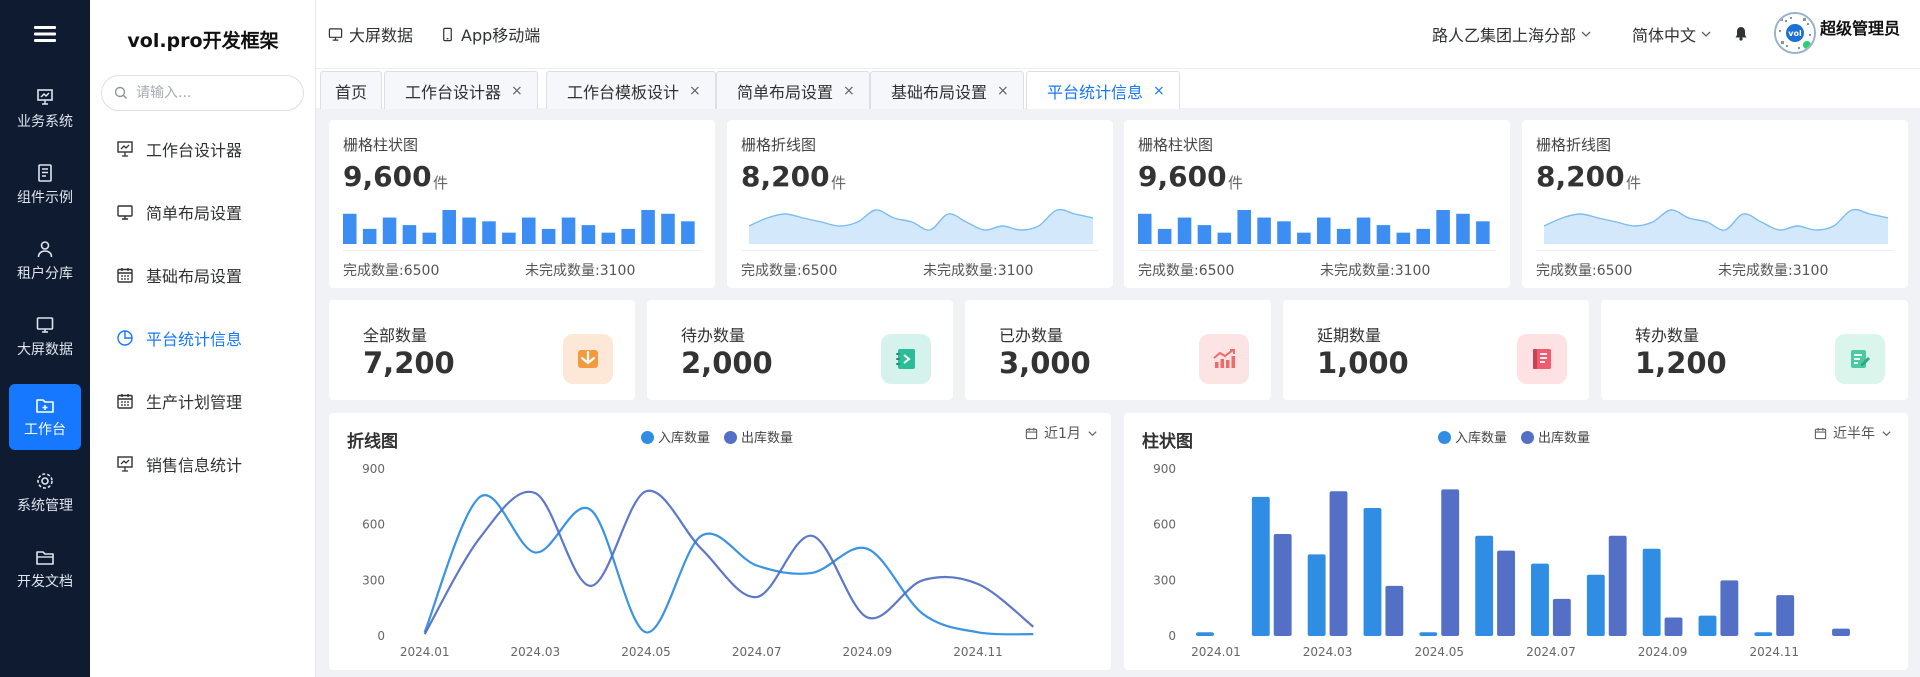 Image resolution: width=1920 pixels, height=677 pixels. Describe the element at coordinates (1236, 183) in the screenshot. I see `stat-card-unit: 件` at that location.